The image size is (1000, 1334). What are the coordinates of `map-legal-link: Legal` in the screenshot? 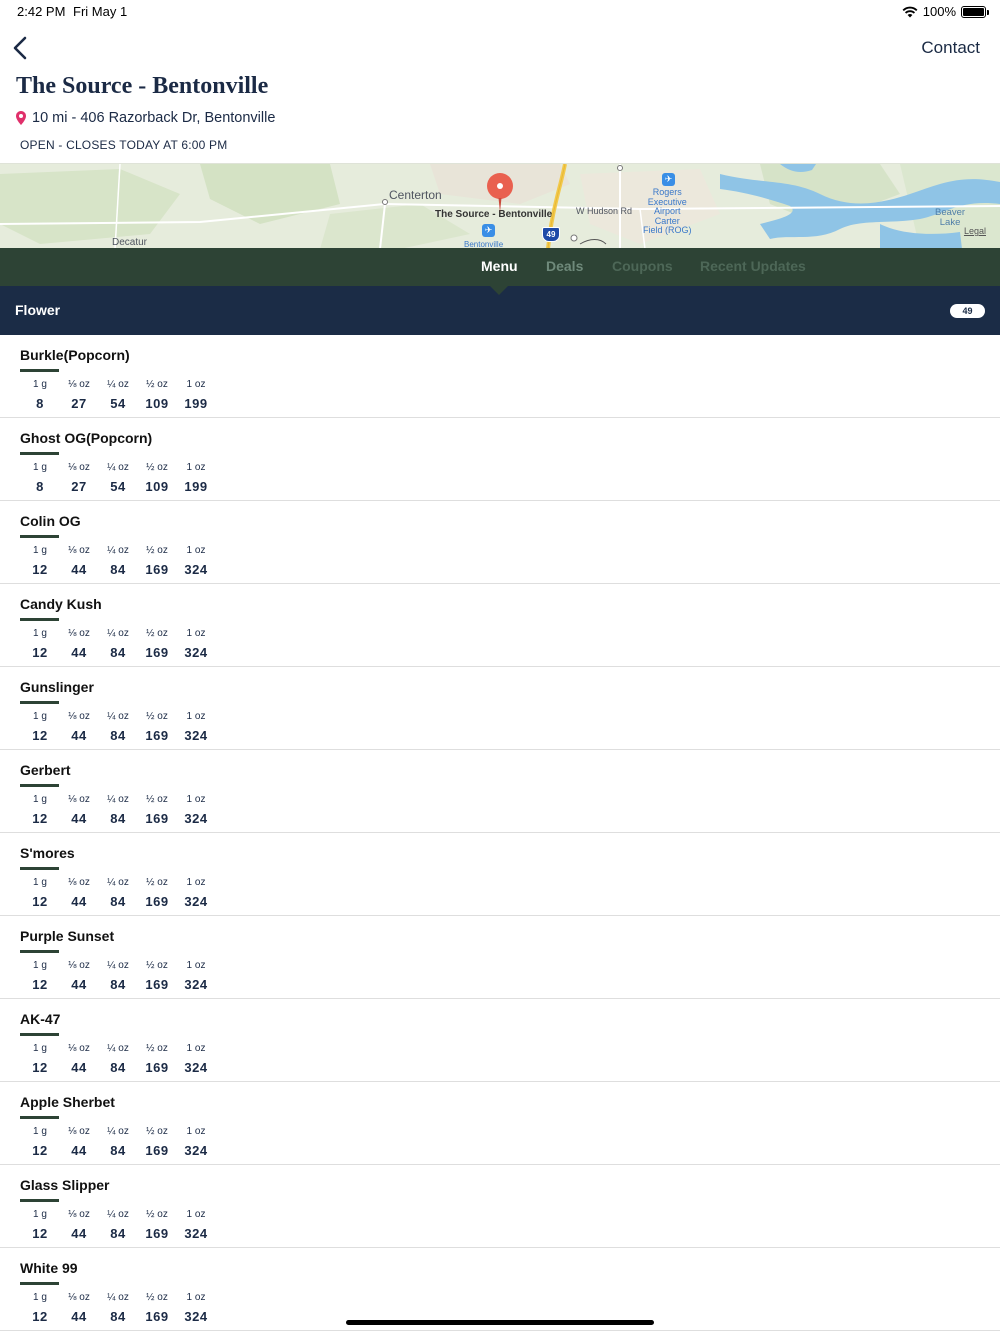 It's located at (975, 231).